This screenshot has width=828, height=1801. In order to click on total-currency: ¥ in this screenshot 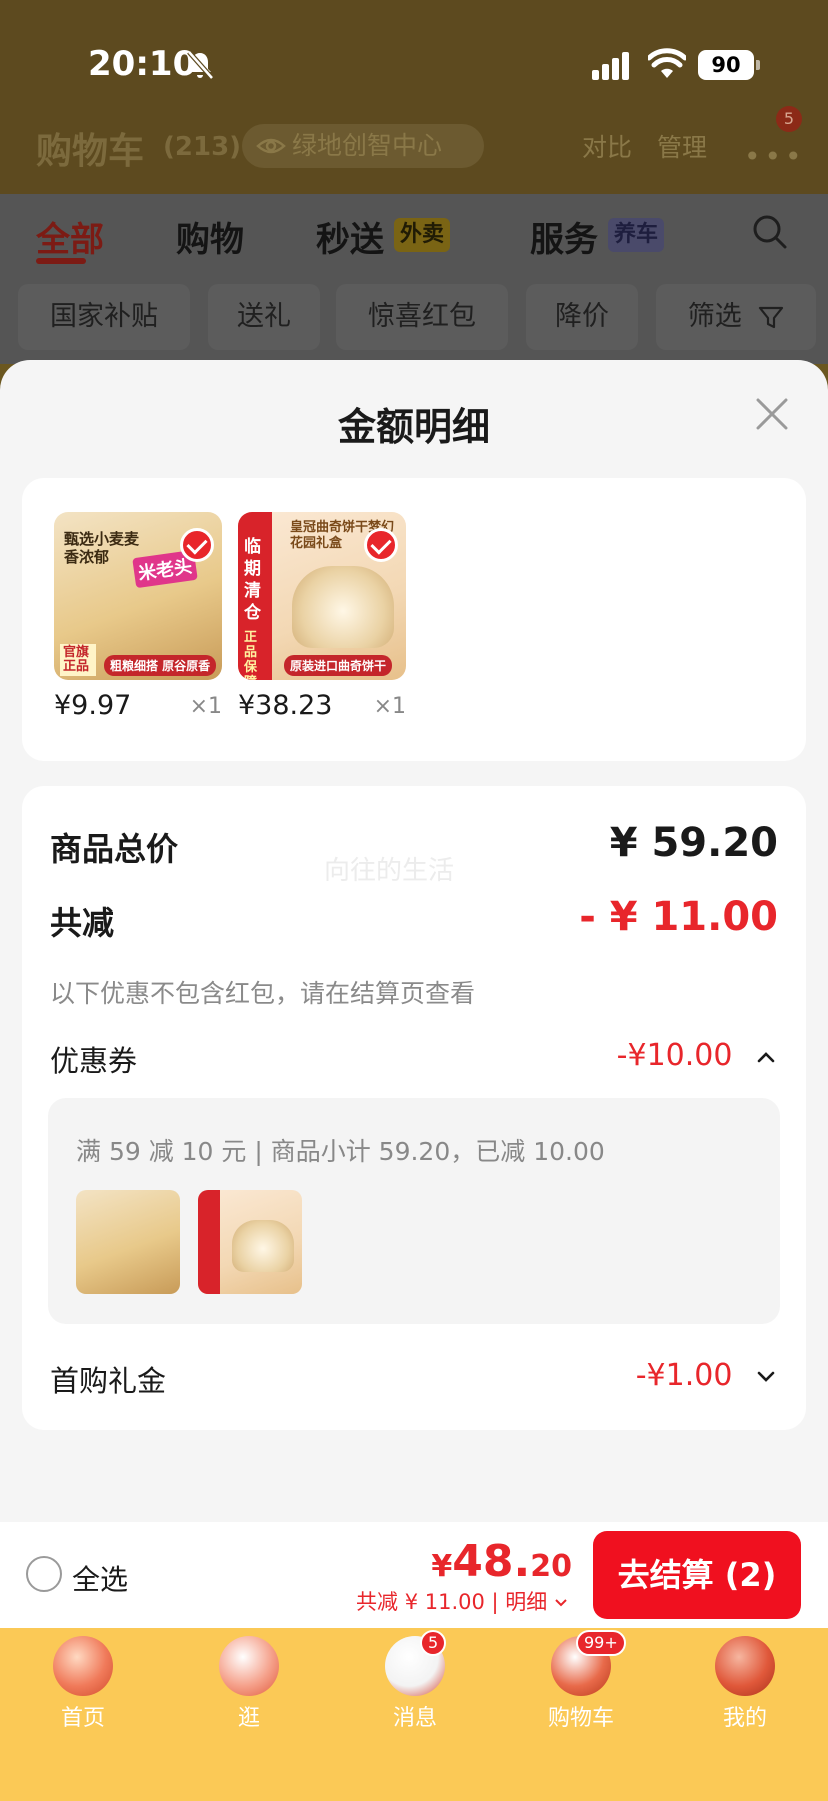, I will do `click(442, 1566)`.